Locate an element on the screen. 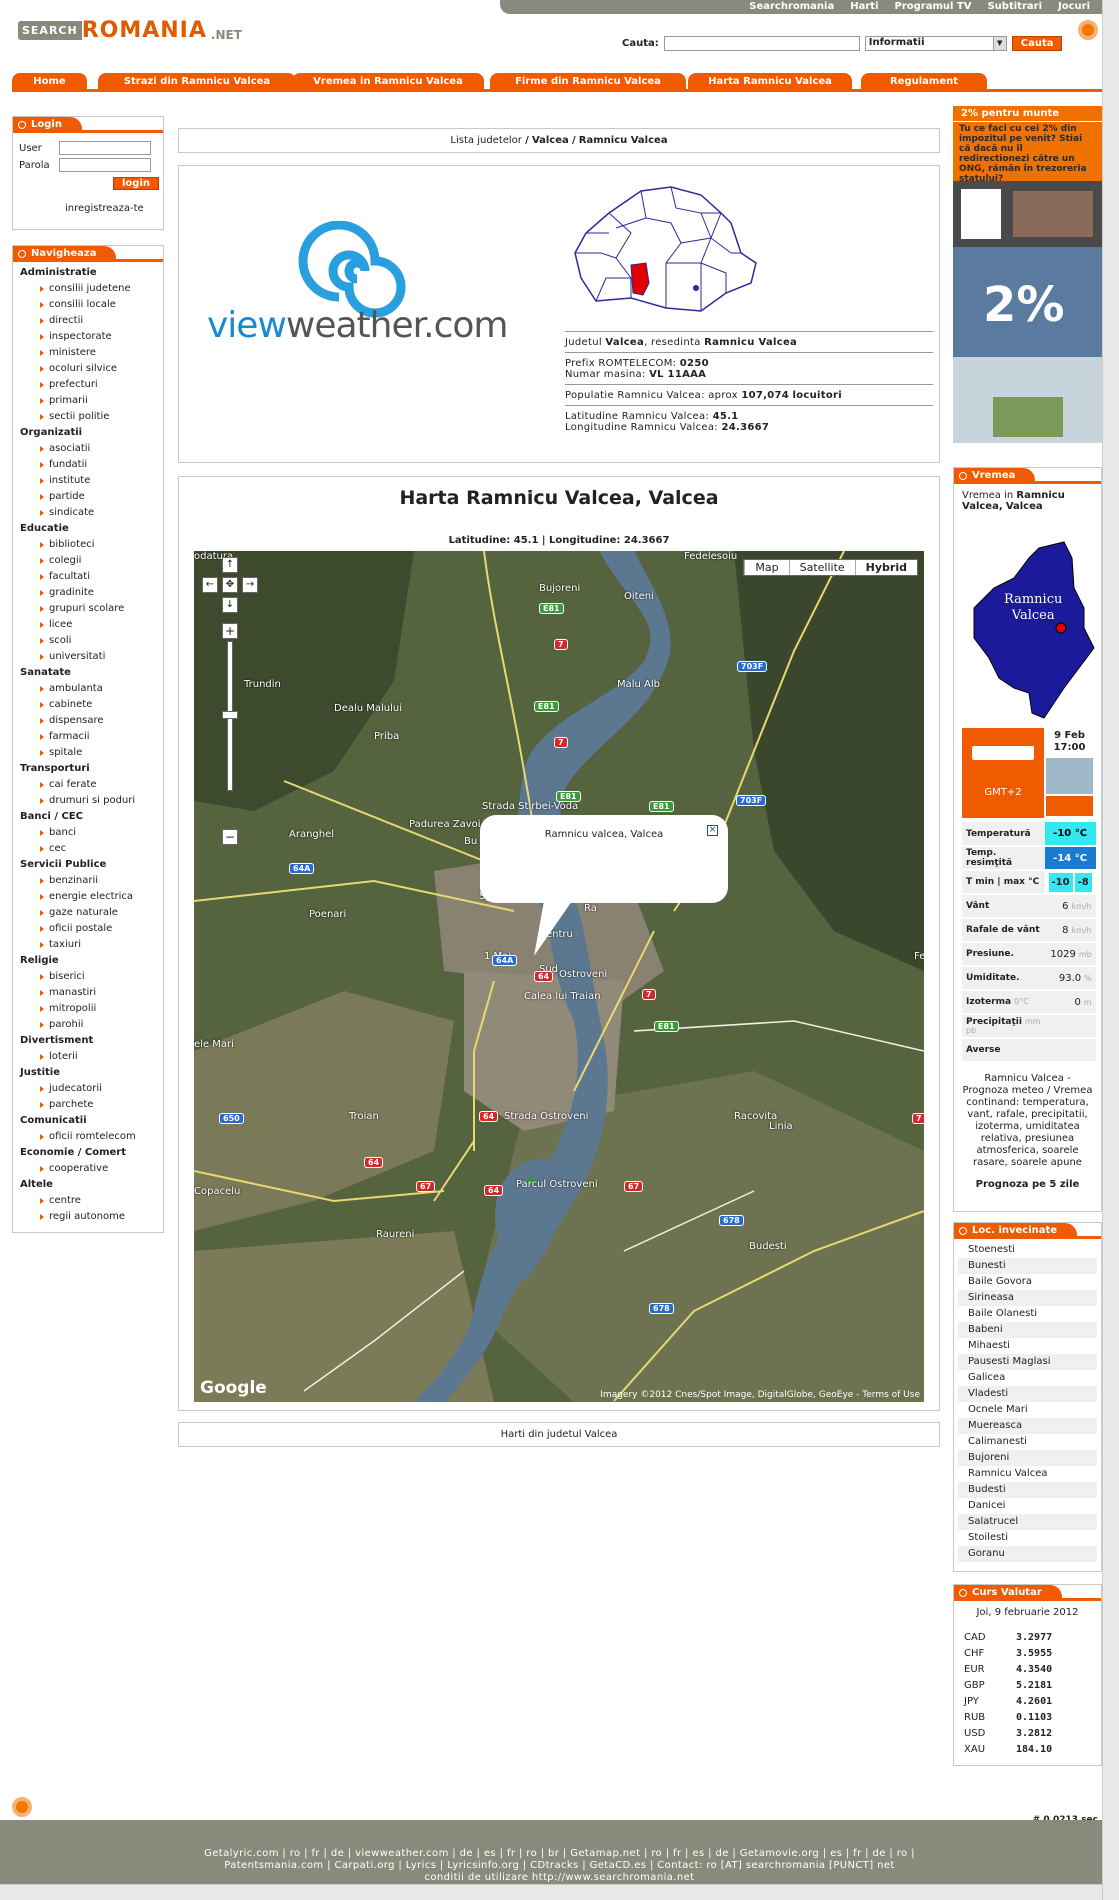  nav-item: judecatorii is located at coordinates (88, 1089).